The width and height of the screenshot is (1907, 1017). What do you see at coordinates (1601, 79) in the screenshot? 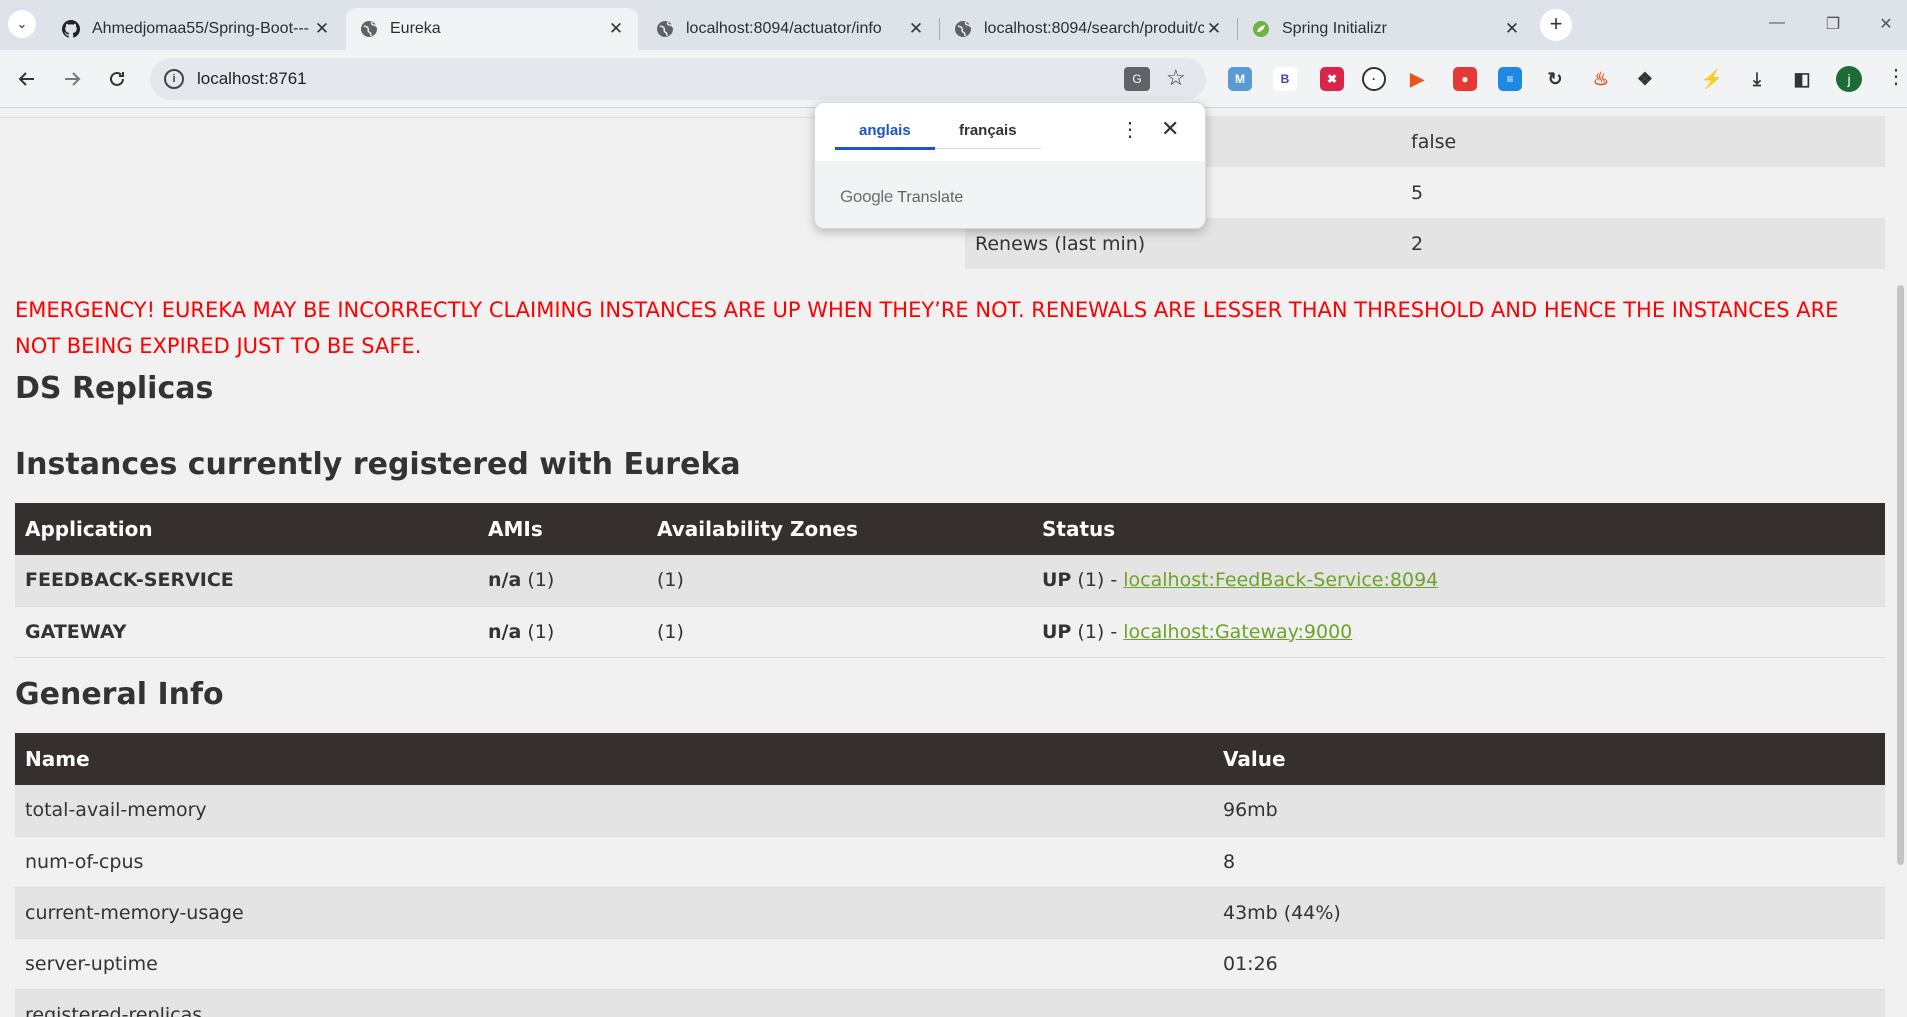
I see `fire-extension-icon: ♨` at bounding box center [1601, 79].